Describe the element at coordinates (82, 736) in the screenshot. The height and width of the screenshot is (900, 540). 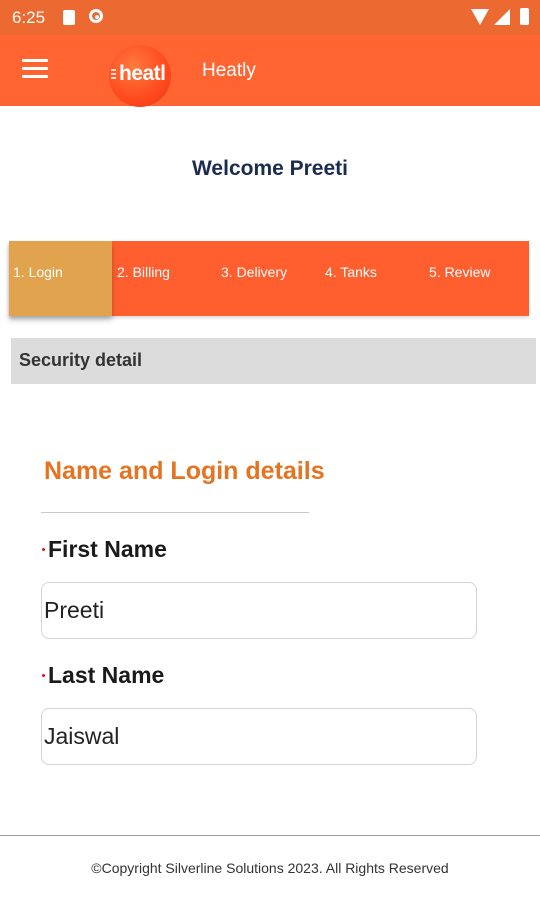
I see `last-name-value: Jaiswal` at that location.